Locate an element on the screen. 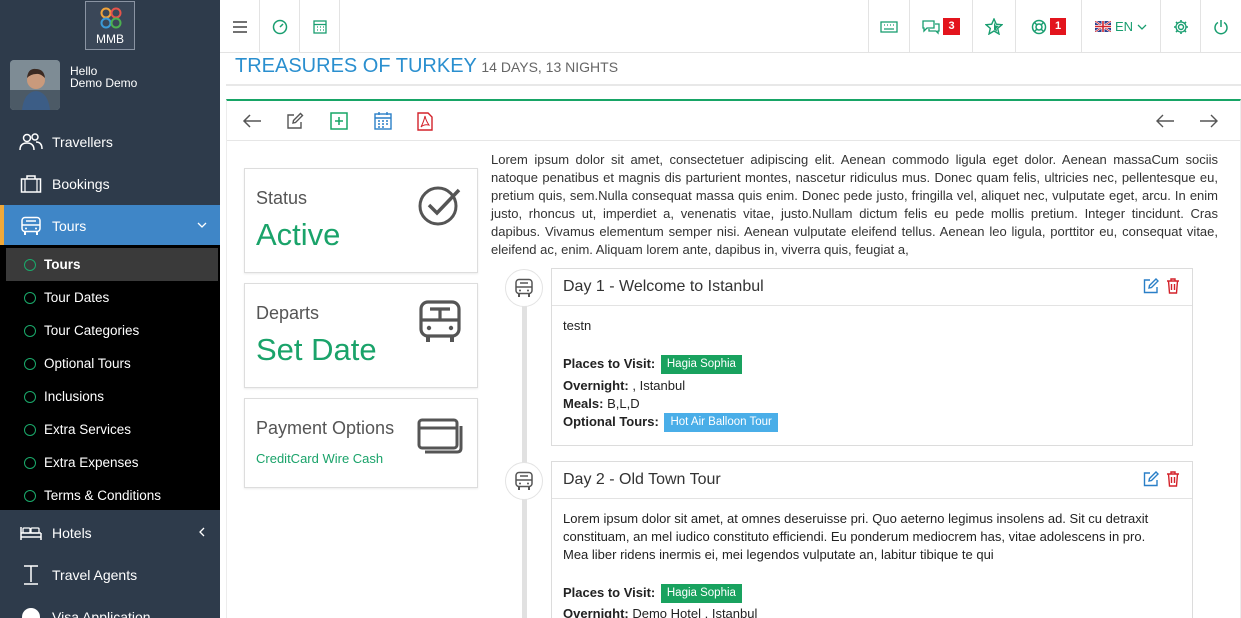 Image resolution: width=1241 pixels, height=618 pixels. calendar-button is located at coordinates (320, 26).